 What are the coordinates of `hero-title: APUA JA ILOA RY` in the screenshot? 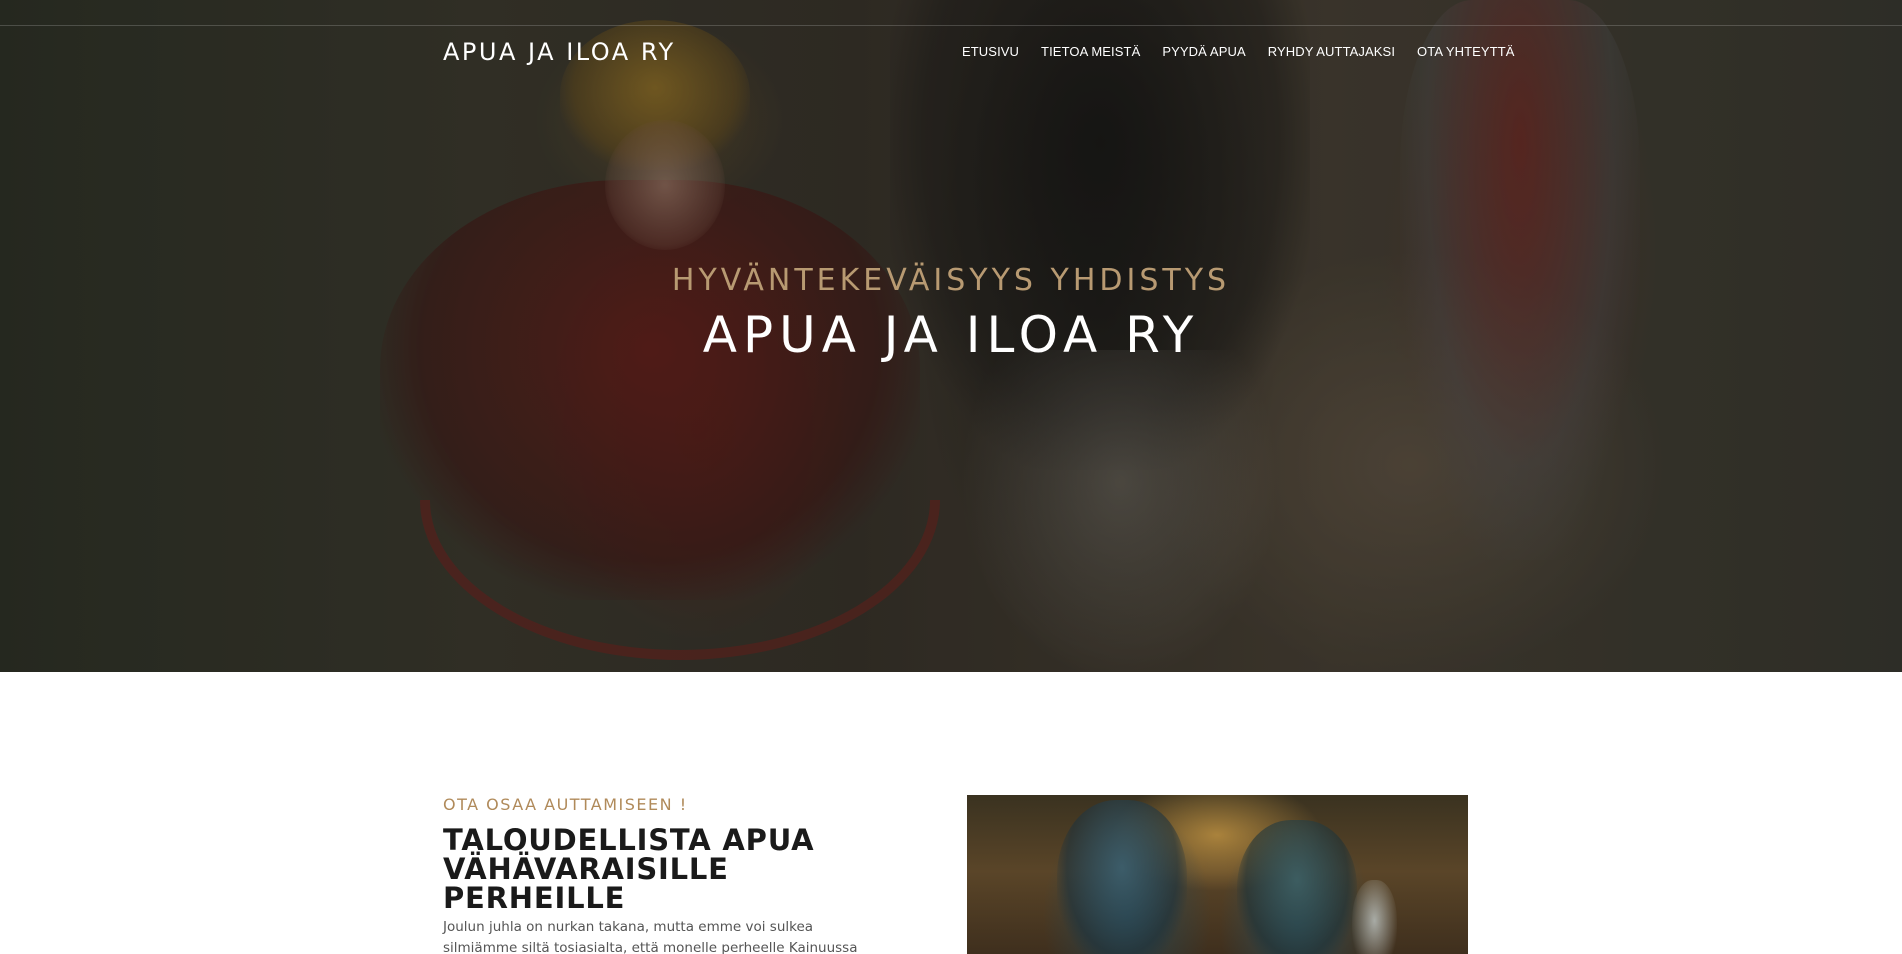 It's located at (951, 335).